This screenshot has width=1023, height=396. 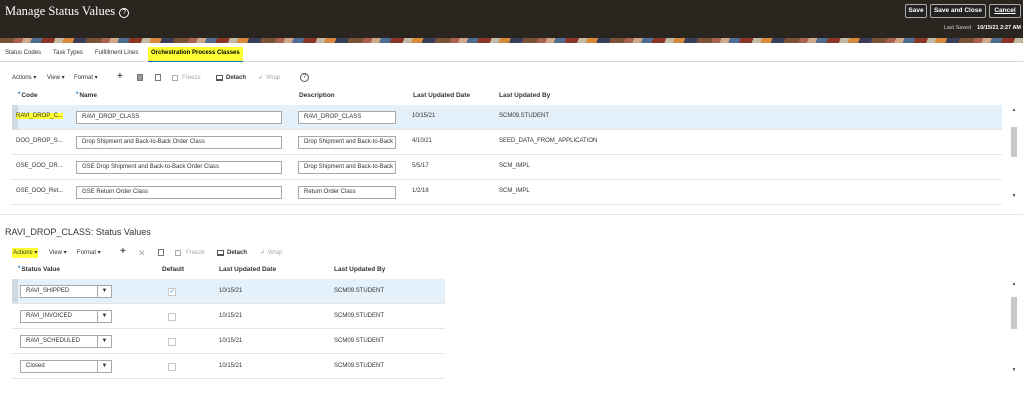 What do you see at coordinates (514, 166) in the screenshot?
I see `updated-by-cell: SCM_IMPL` at bounding box center [514, 166].